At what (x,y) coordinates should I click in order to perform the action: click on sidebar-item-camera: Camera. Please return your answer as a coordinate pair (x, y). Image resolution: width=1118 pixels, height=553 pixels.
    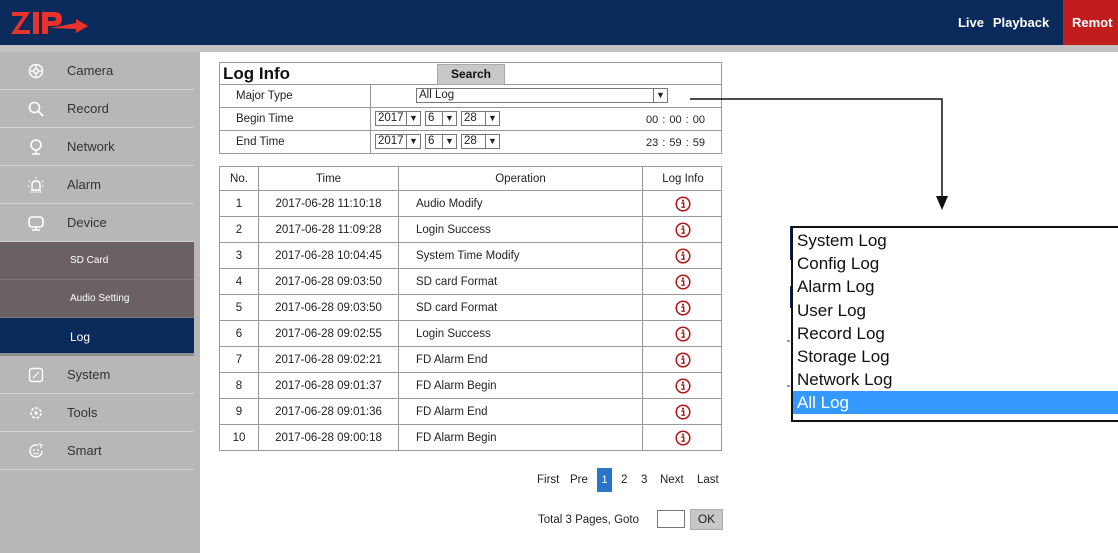
    Looking at the image, I should click on (97, 71).